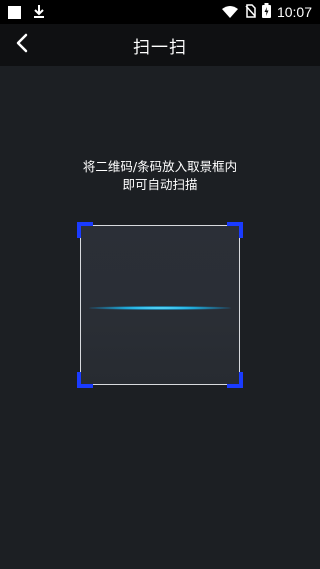  What do you see at coordinates (160, 12) in the screenshot?
I see `status-bar: 10:07` at bounding box center [160, 12].